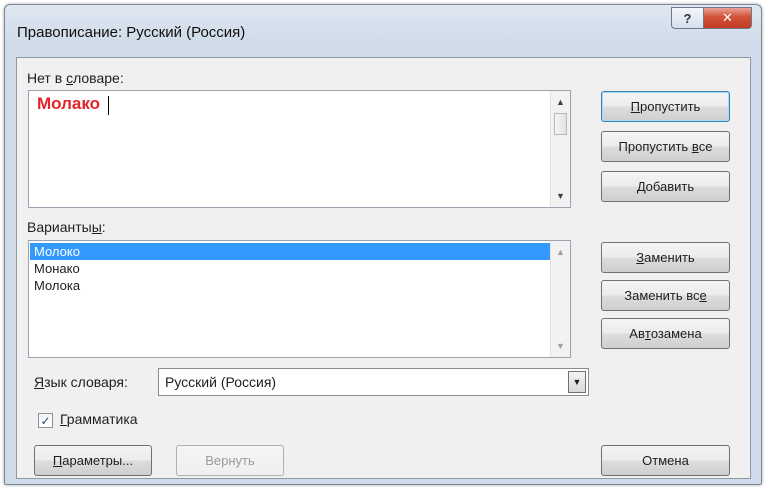 This screenshot has width=766, height=488. I want to click on close-icon: ✕, so click(727, 17).